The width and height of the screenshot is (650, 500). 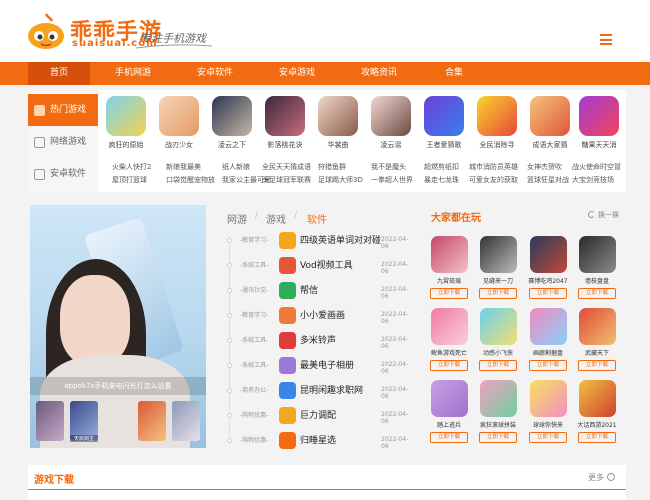 What do you see at coordinates (46, 31) in the screenshot?
I see `mascot-logo-icon` at bounding box center [46, 31].